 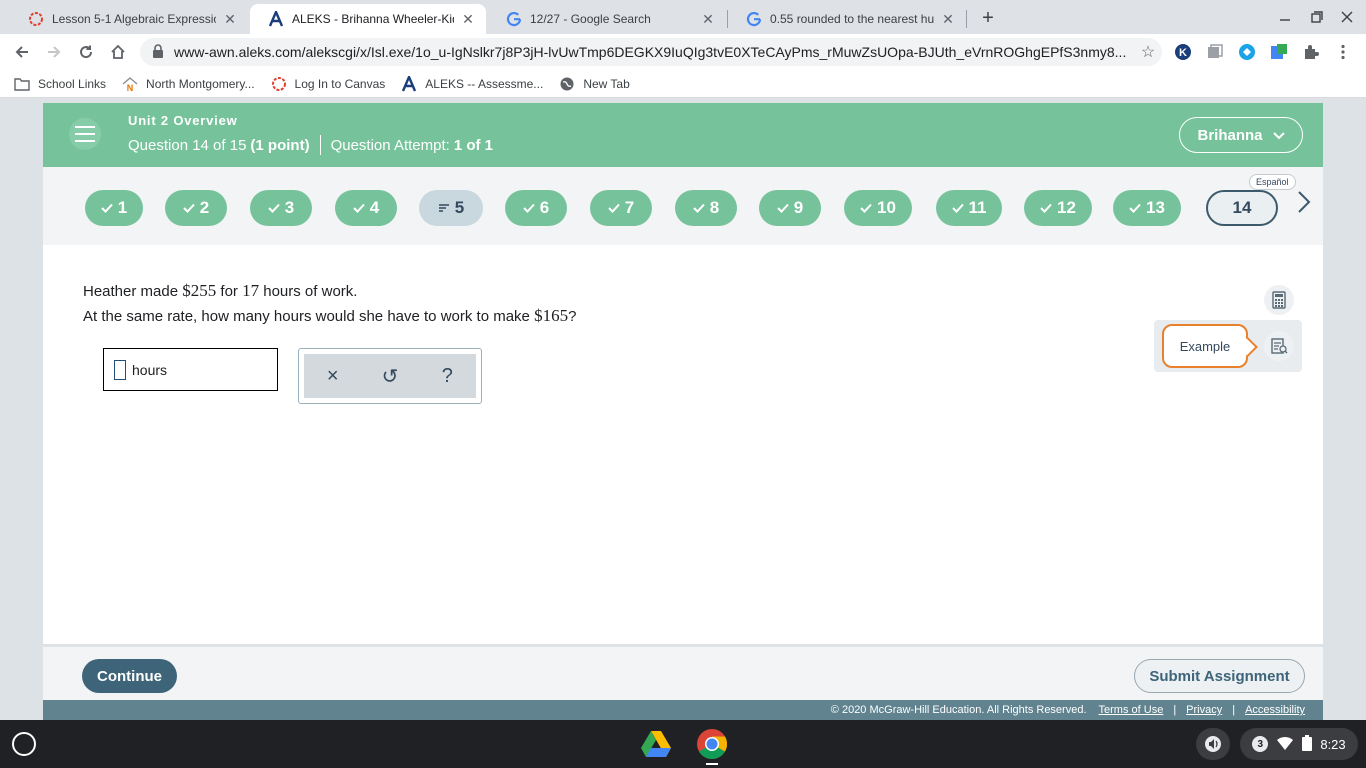 I want to click on star-bookmark-icon: ☆, so click(x=1148, y=52).